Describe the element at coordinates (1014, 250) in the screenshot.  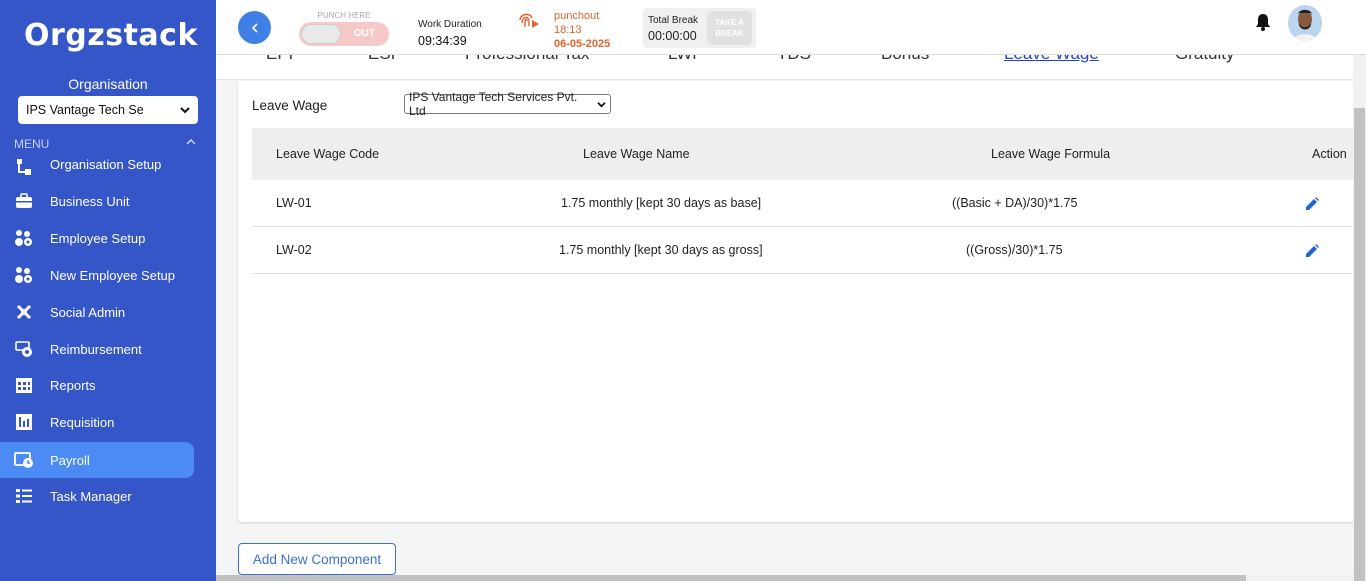
I see `cell-formula: ((Gross)/30)*1.75` at that location.